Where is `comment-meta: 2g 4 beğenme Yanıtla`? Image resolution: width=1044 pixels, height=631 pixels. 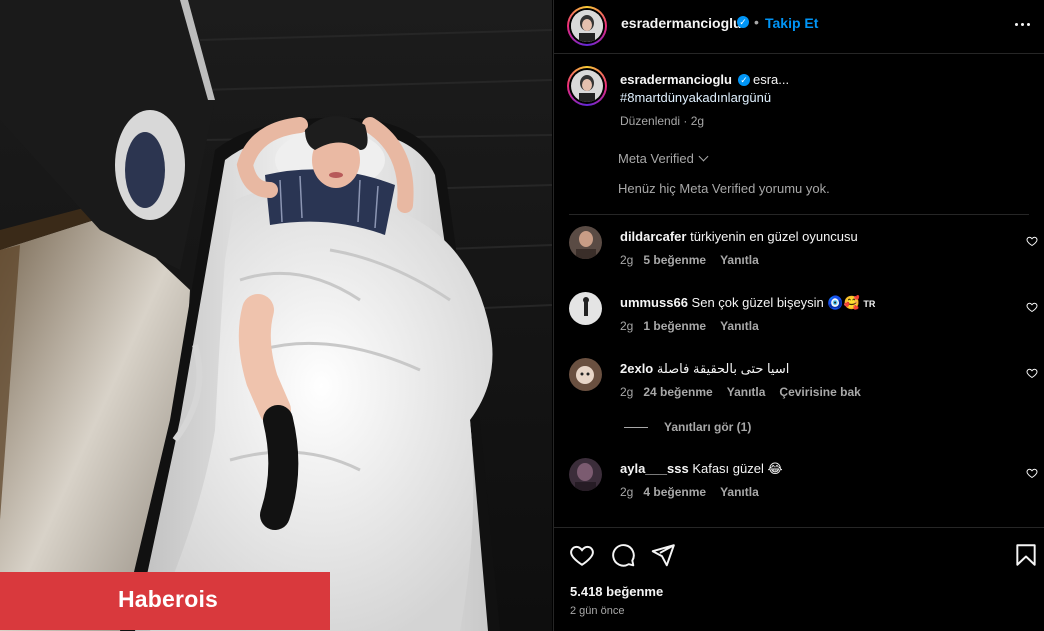
comment-meta: 2g 4 beğenme Yanıtla is located at coordinates (696, 492).